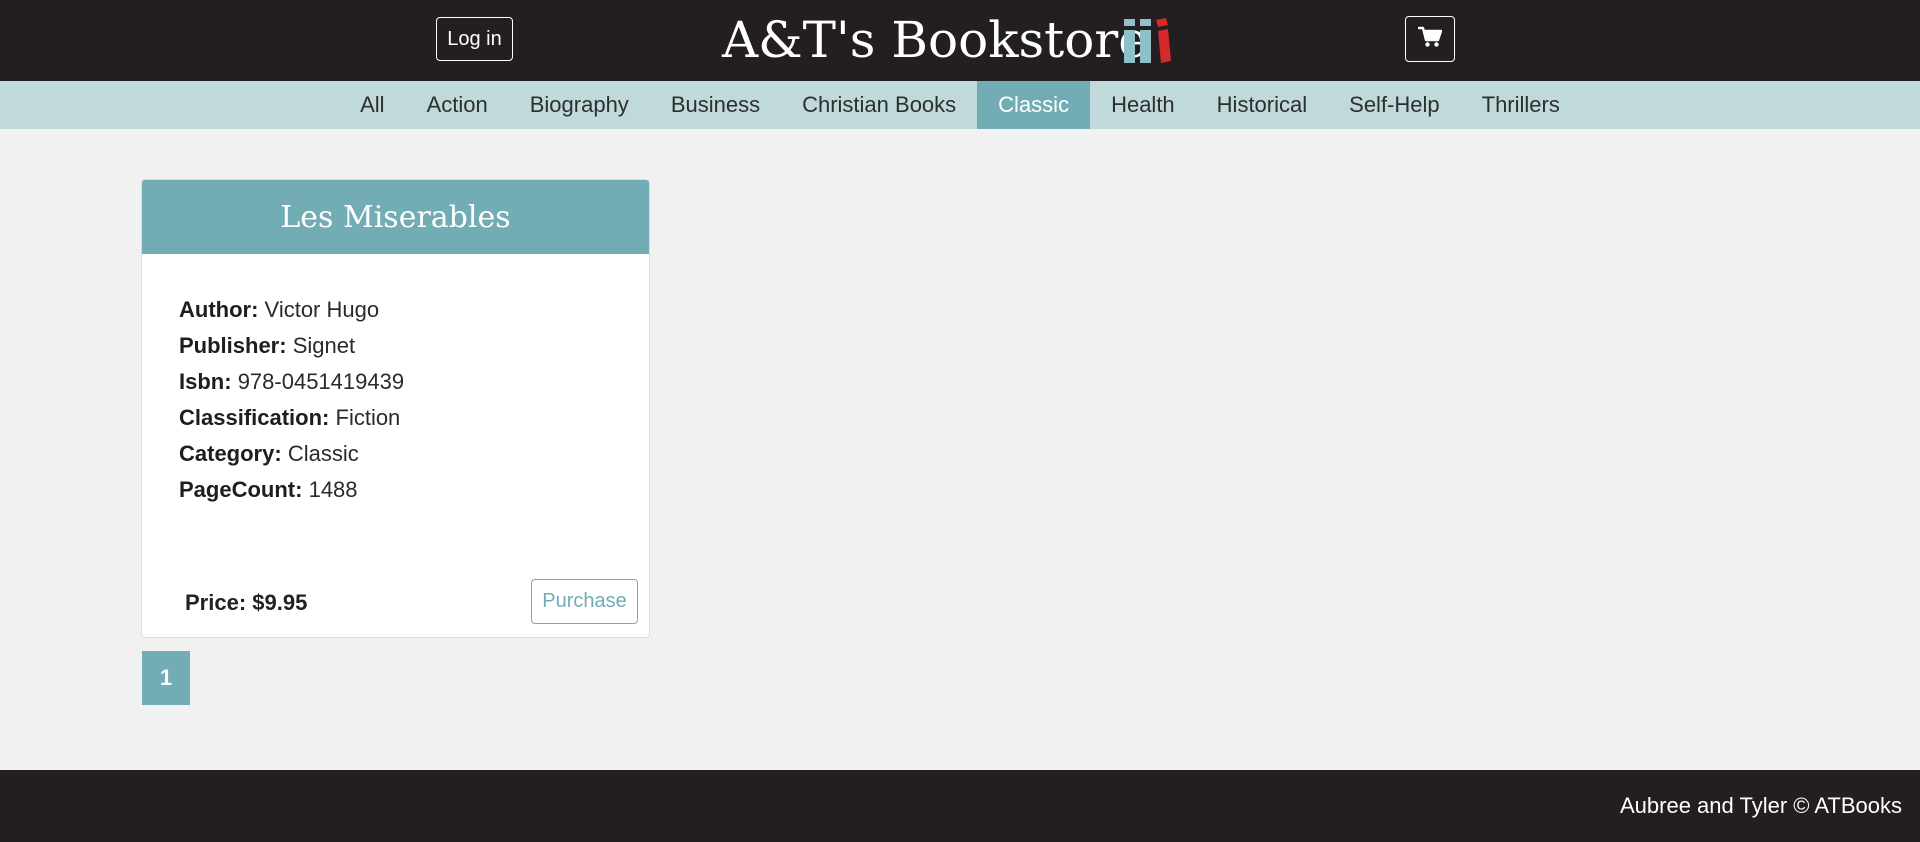 The height and width of the screenshot is (842, 1920). I want to click on book-field-value: Signet, so click(324, 345).